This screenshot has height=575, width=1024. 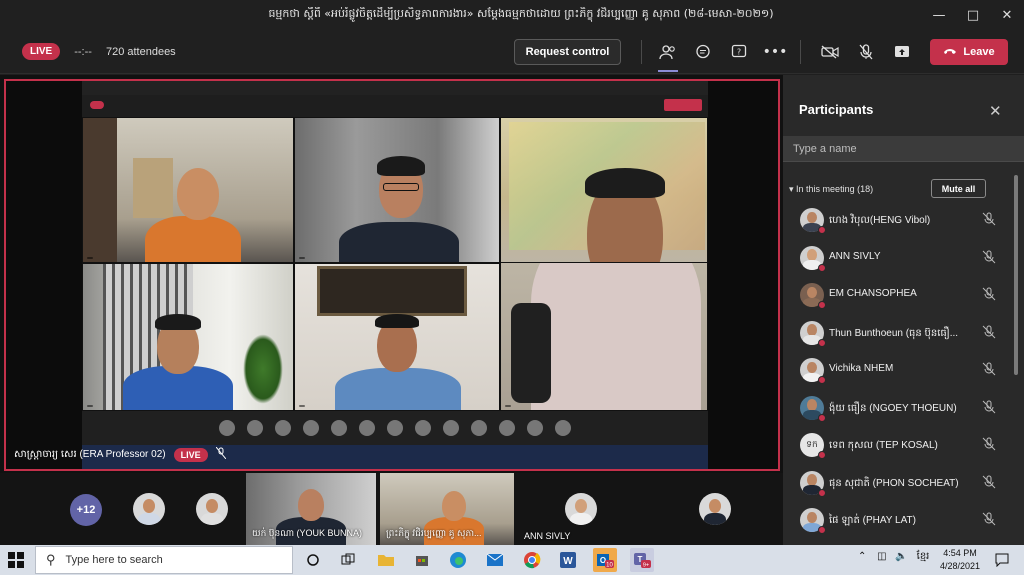 What do you see at coordinates (969, 52) in the screenshot?
I see `leave-button: Leave` at bounding box center [969, 52].